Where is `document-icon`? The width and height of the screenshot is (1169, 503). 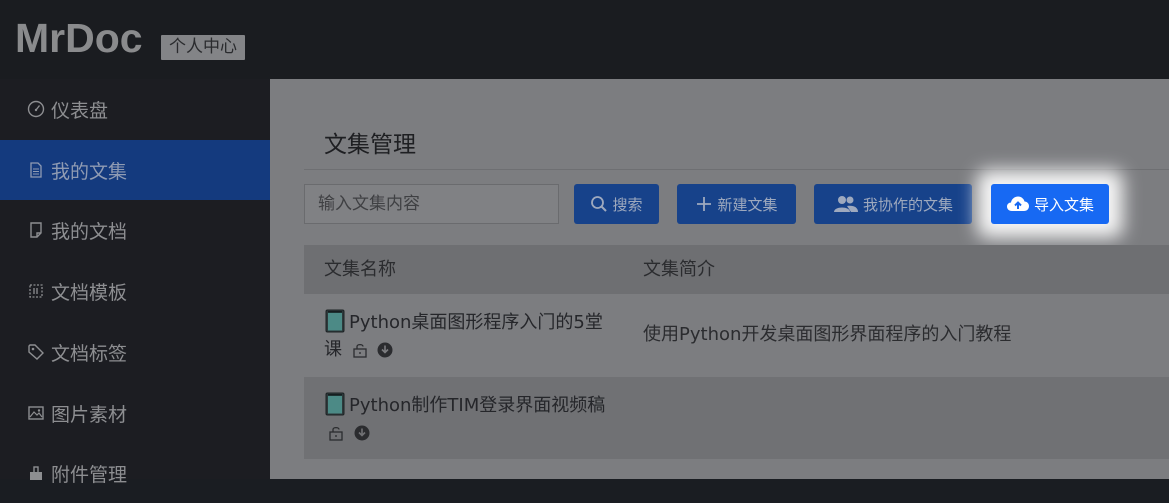 document-icon is located at coordinates (36, 170).